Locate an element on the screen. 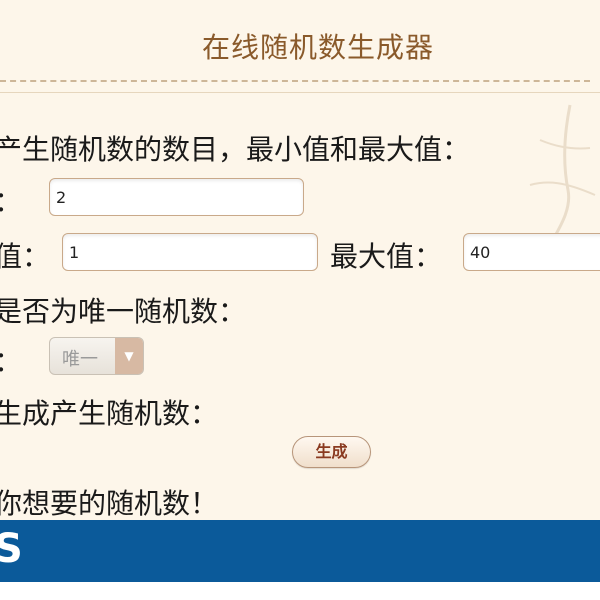 This screenshot has width=600, height=600. footer-bar: S is located at coordinates (300, 551).